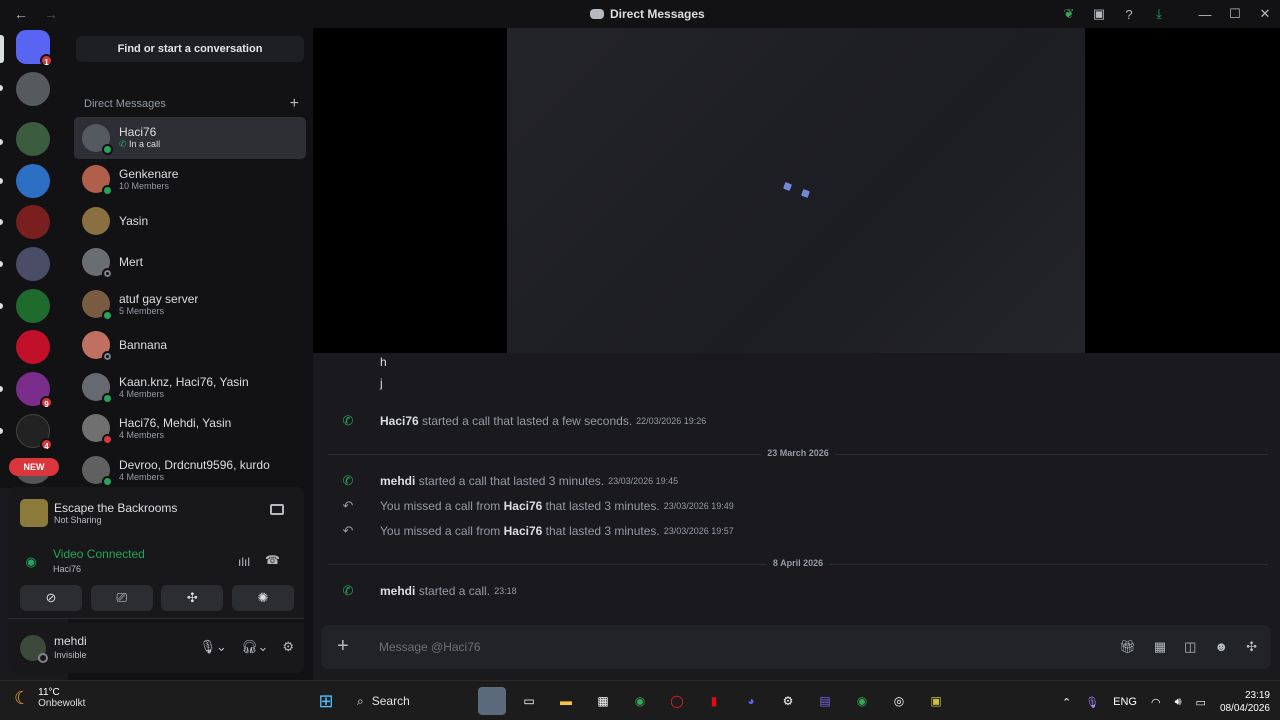 The height and width of the screenshot is (720, 1280). Describe the element at coordinates (34, 48) in the screenshot. I see `server-icon-home: 1` at that location.